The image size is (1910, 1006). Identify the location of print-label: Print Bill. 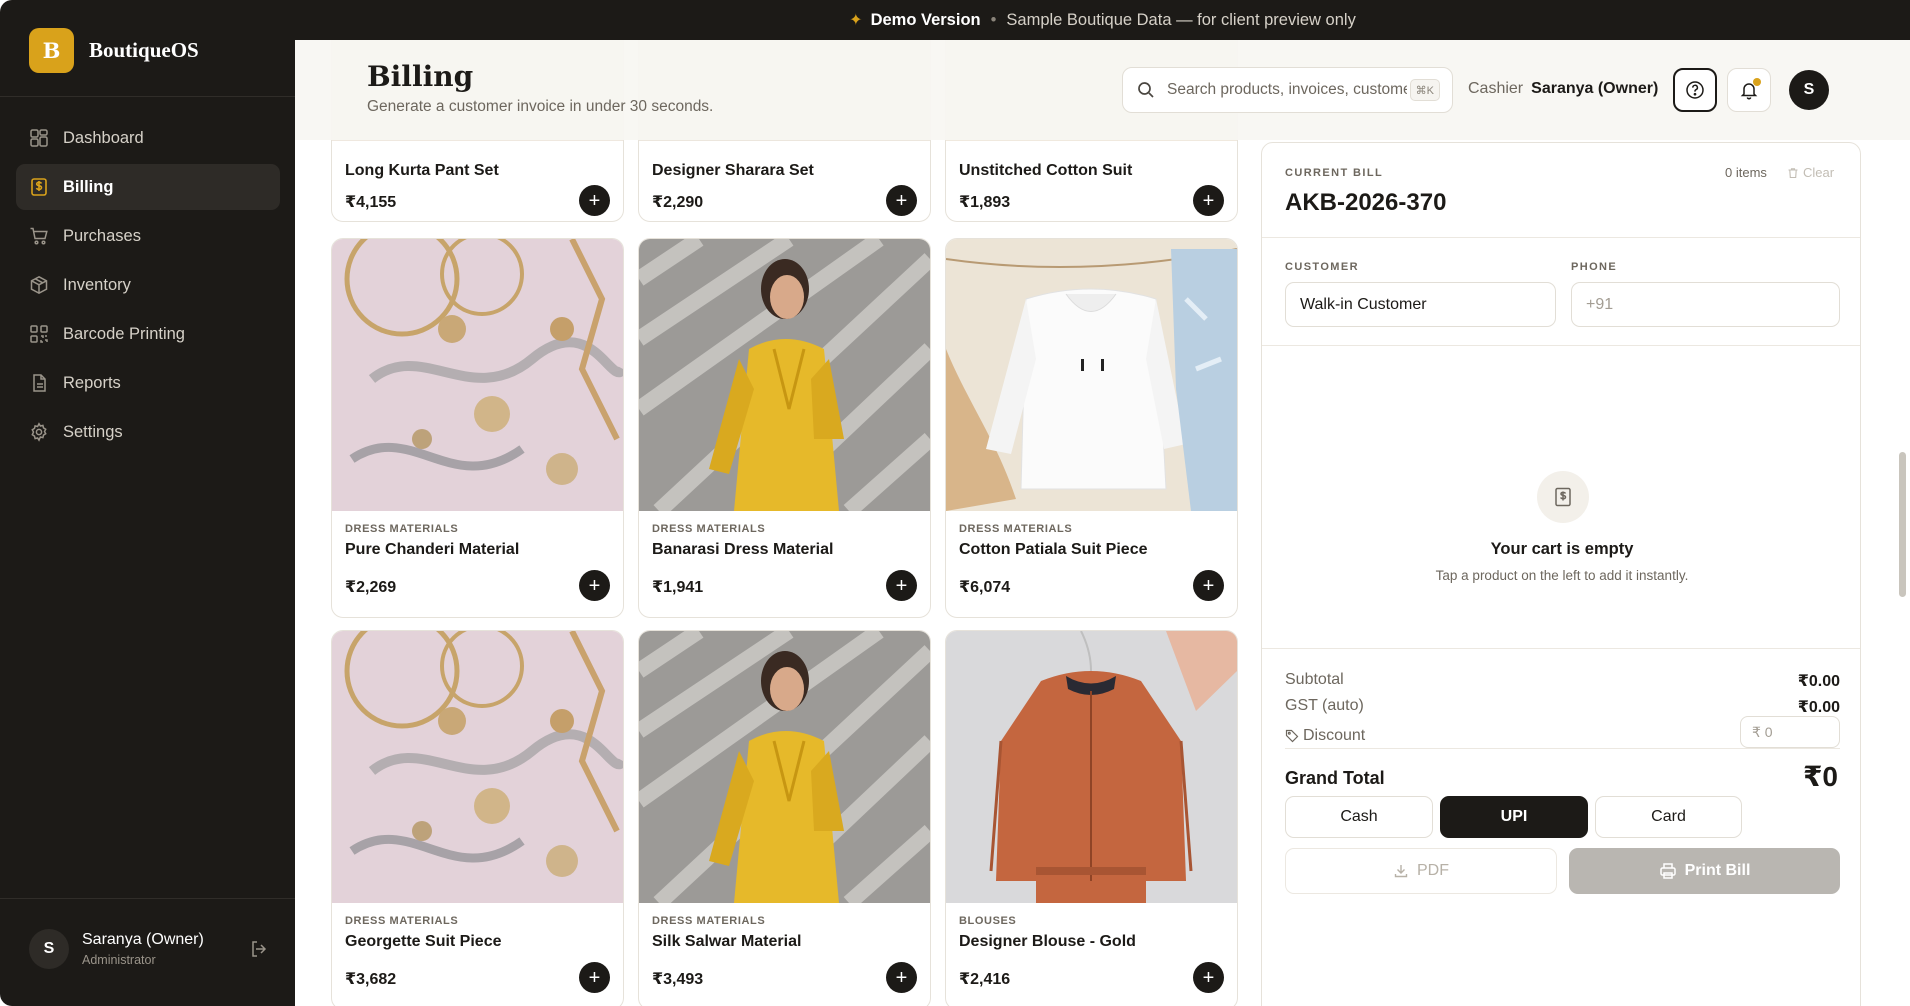
(1717, 870).